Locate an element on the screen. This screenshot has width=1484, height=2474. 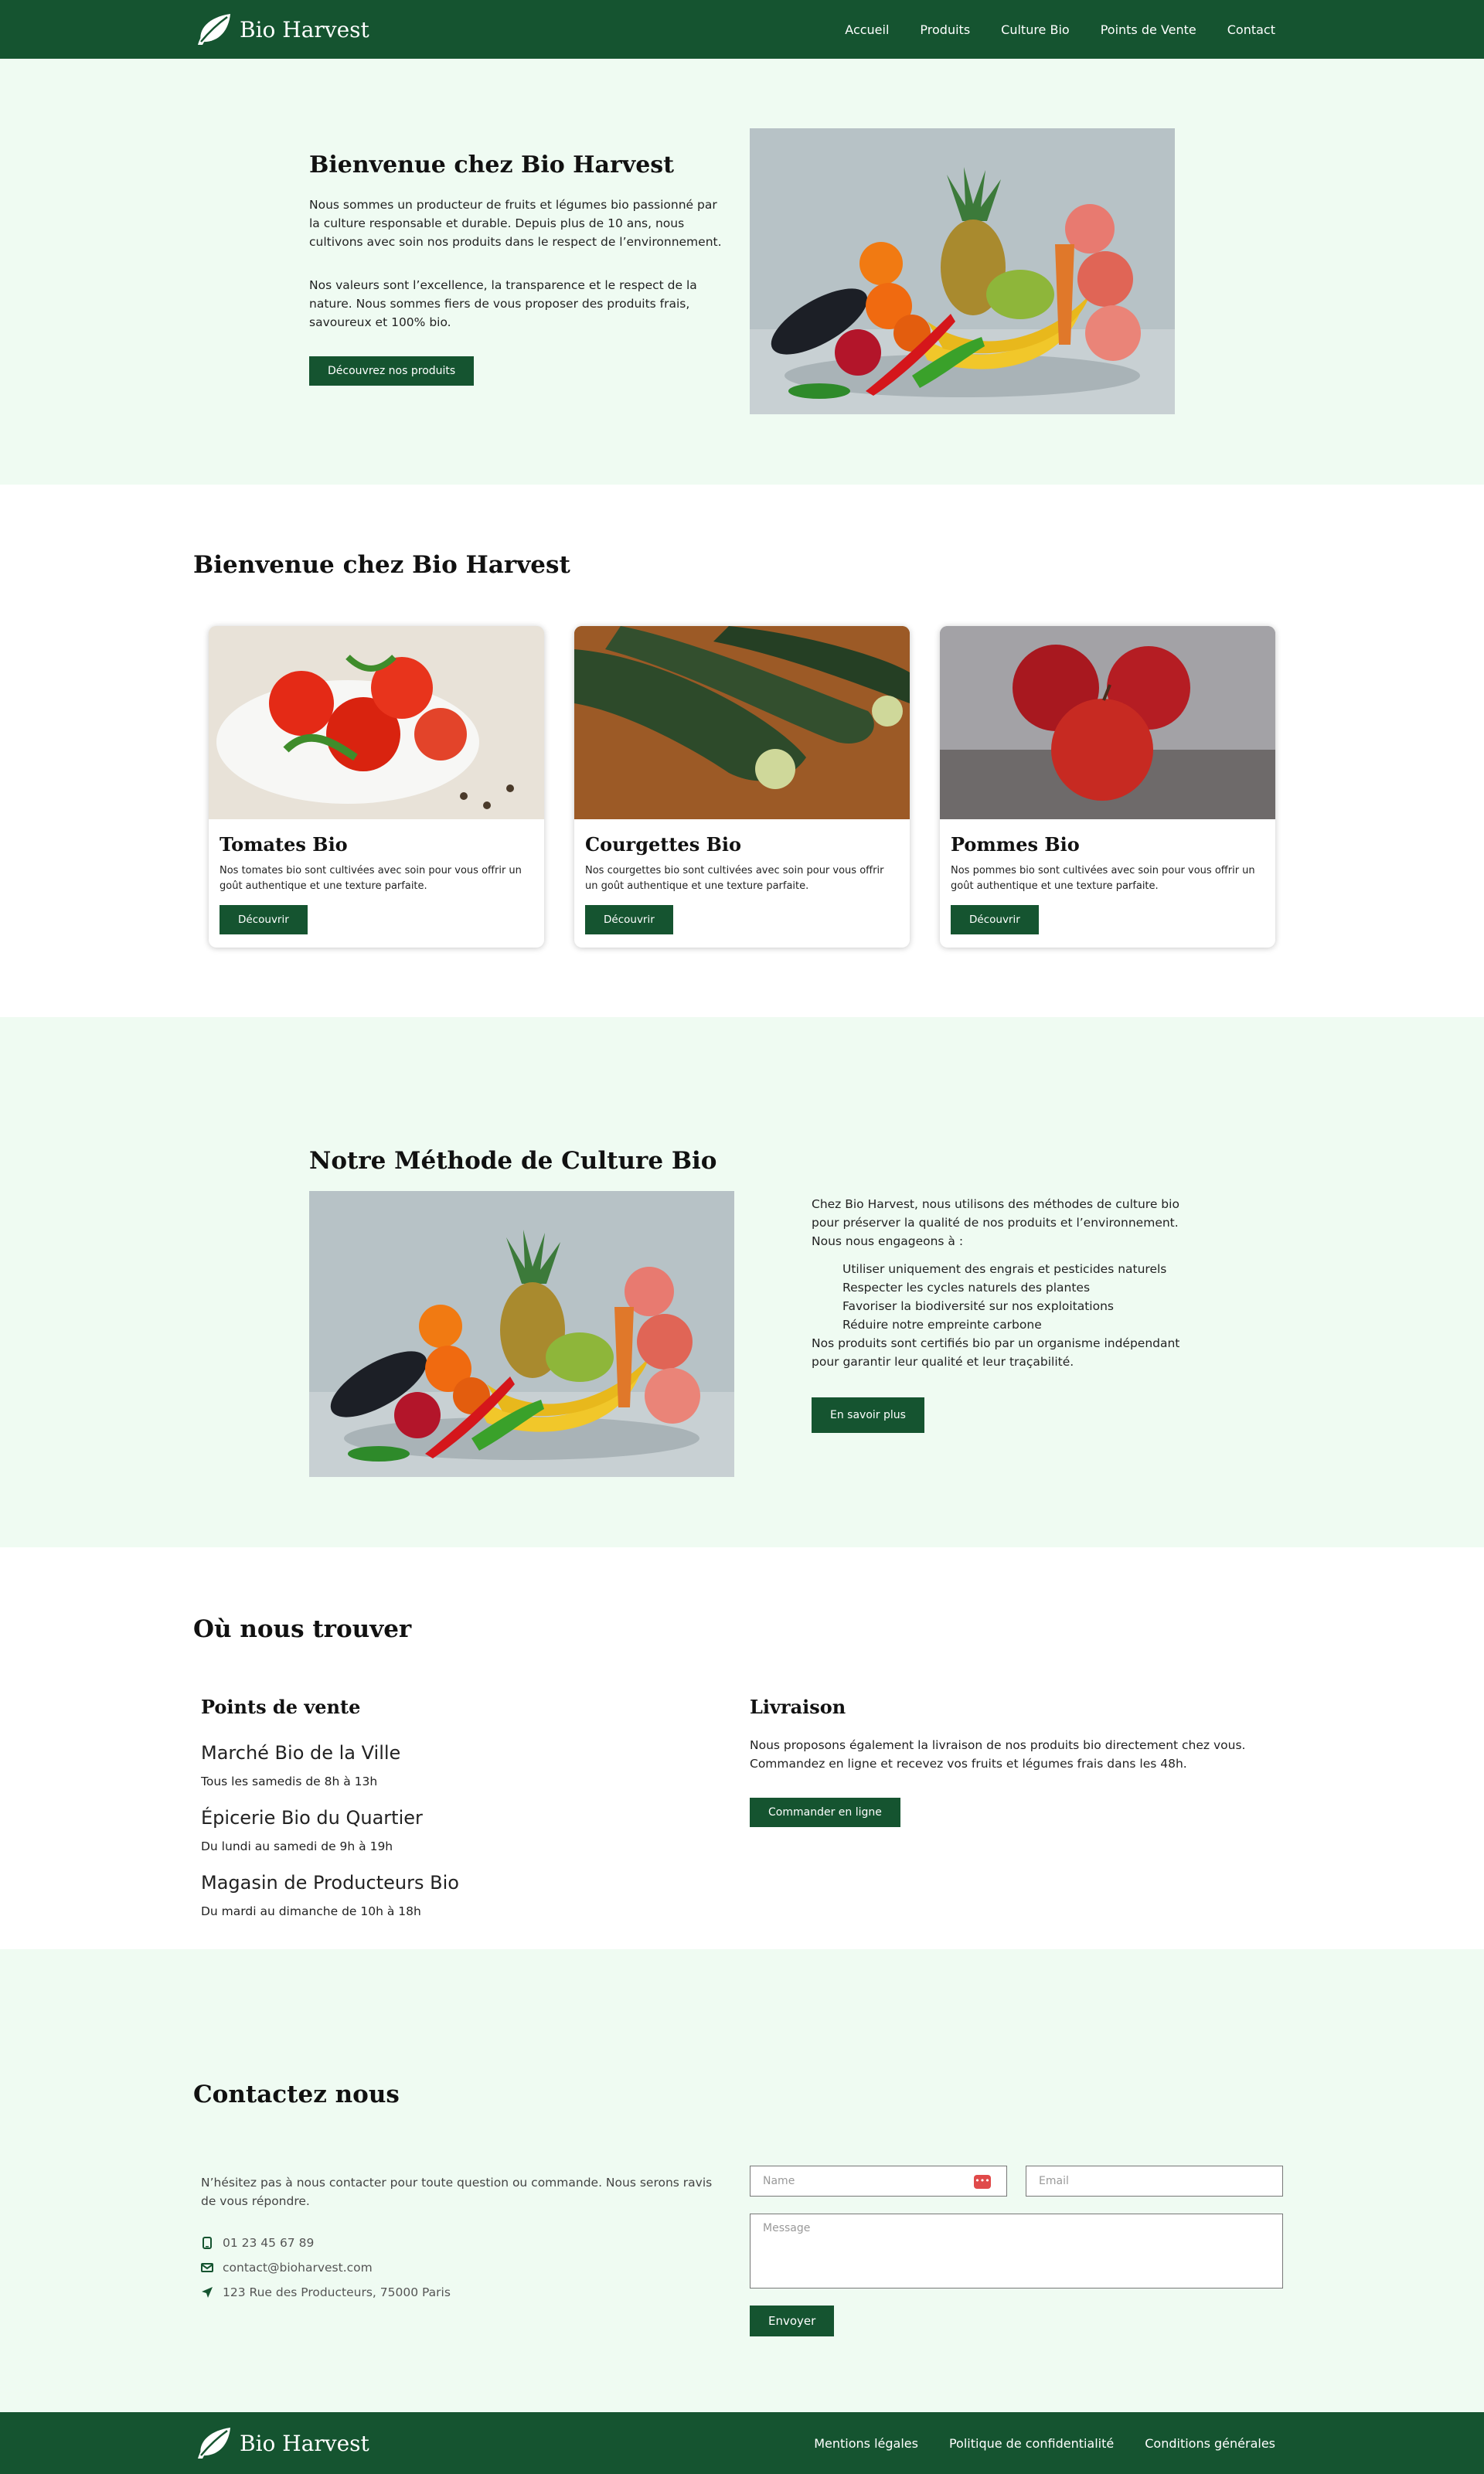
nav-link-accueil: Accueil is located at coordinates (867, 29).